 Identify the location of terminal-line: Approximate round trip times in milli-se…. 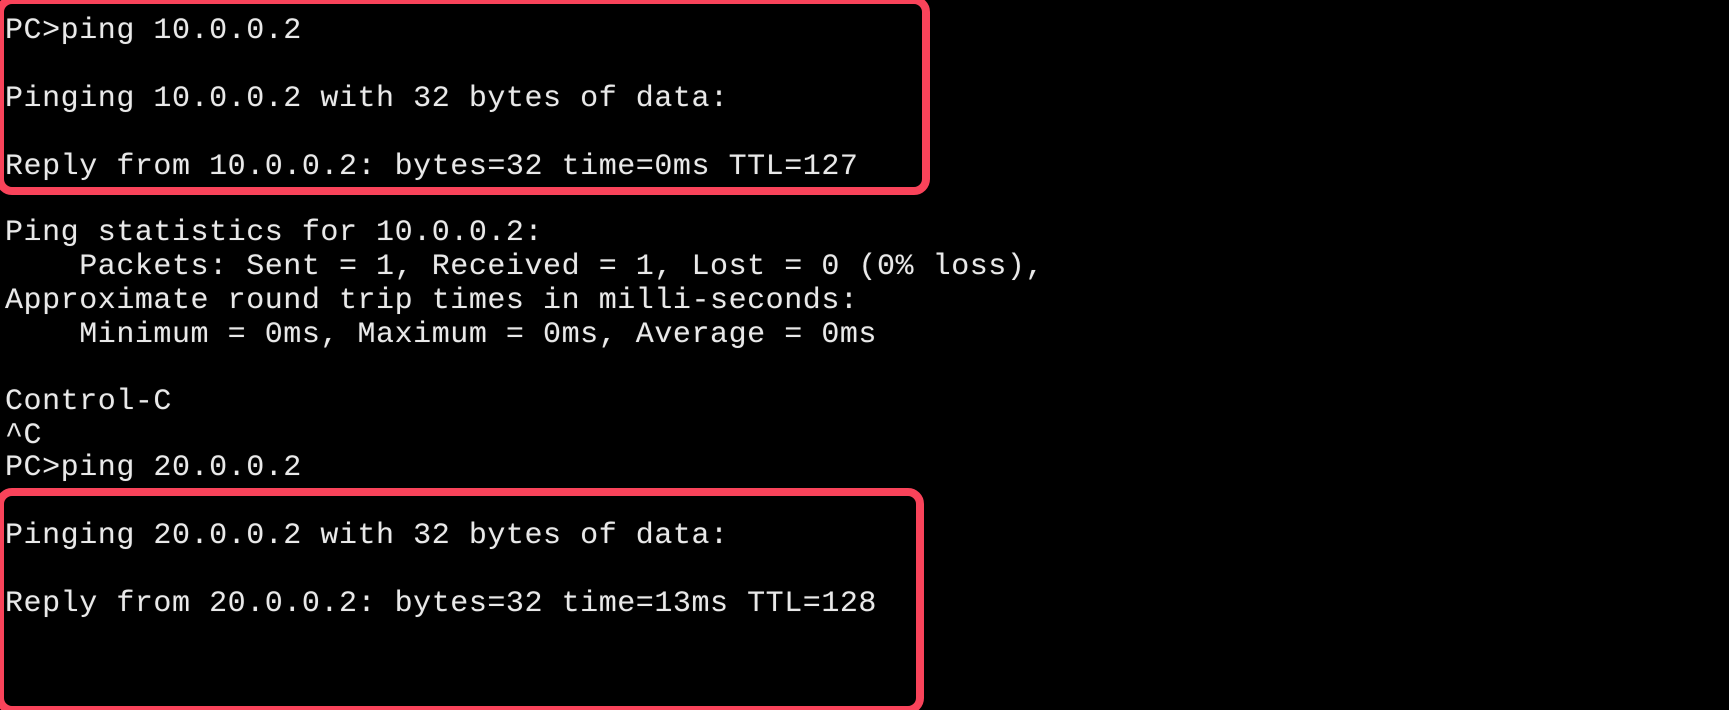
(432, 301).